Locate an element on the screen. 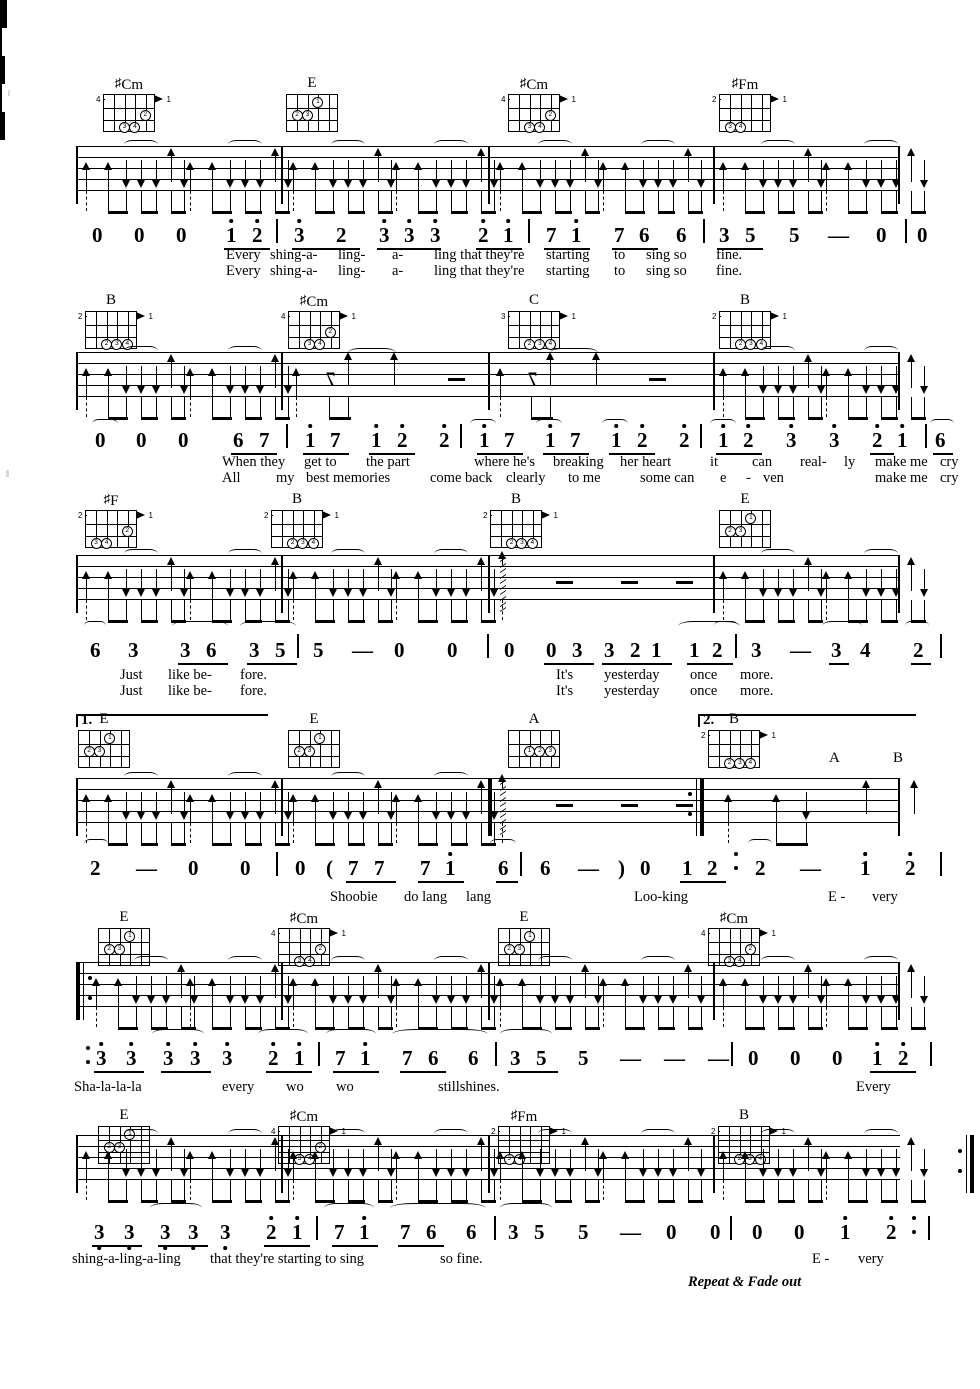 The height and width of the screenshot is (1389, 980). note-number: 7 is located at coordinates (405, 1232).